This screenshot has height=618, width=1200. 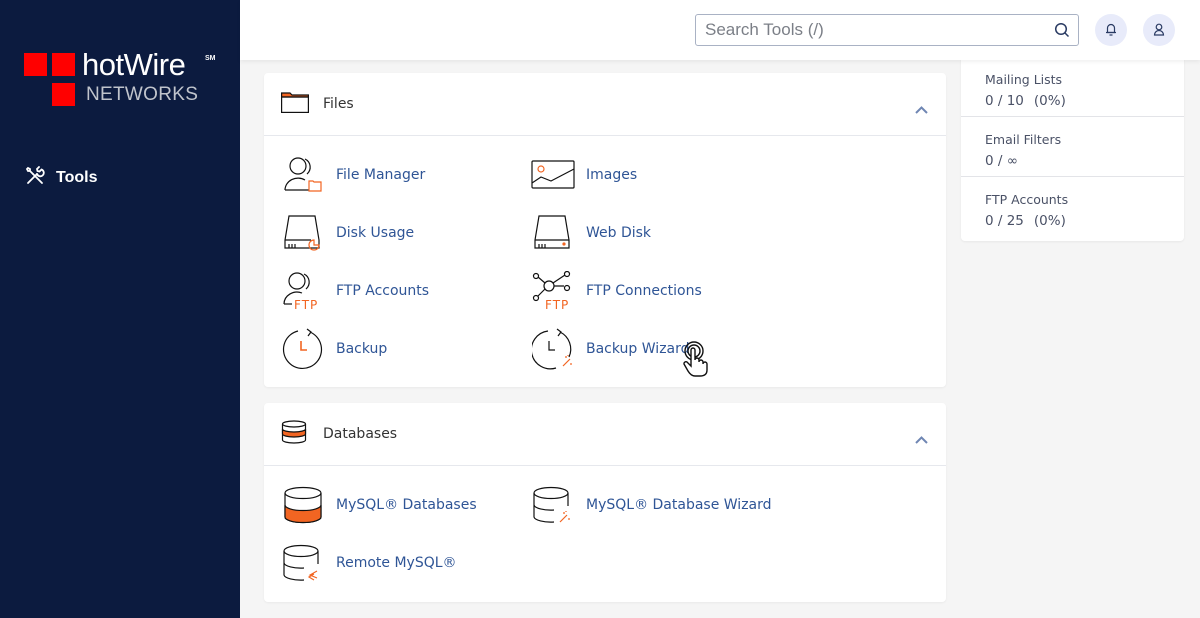 I want to click on hotwire-logo: hotWire SM NETWORKS, so click(x=124, y=77).